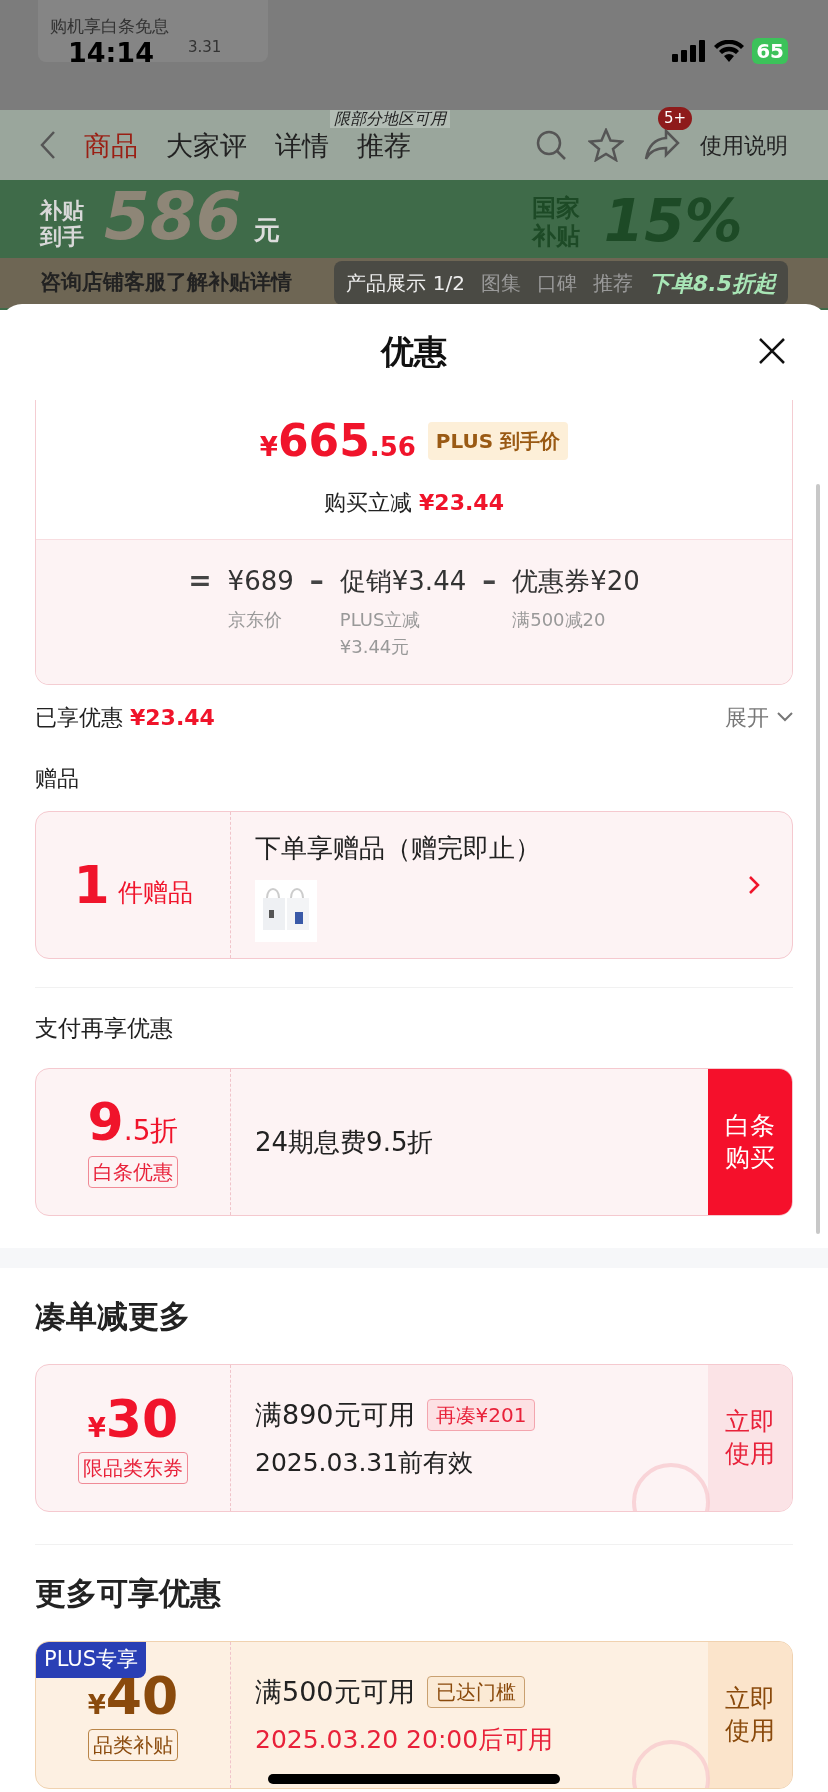  I want to click on section-title: 支付再享优惠, so click(104, 1028).